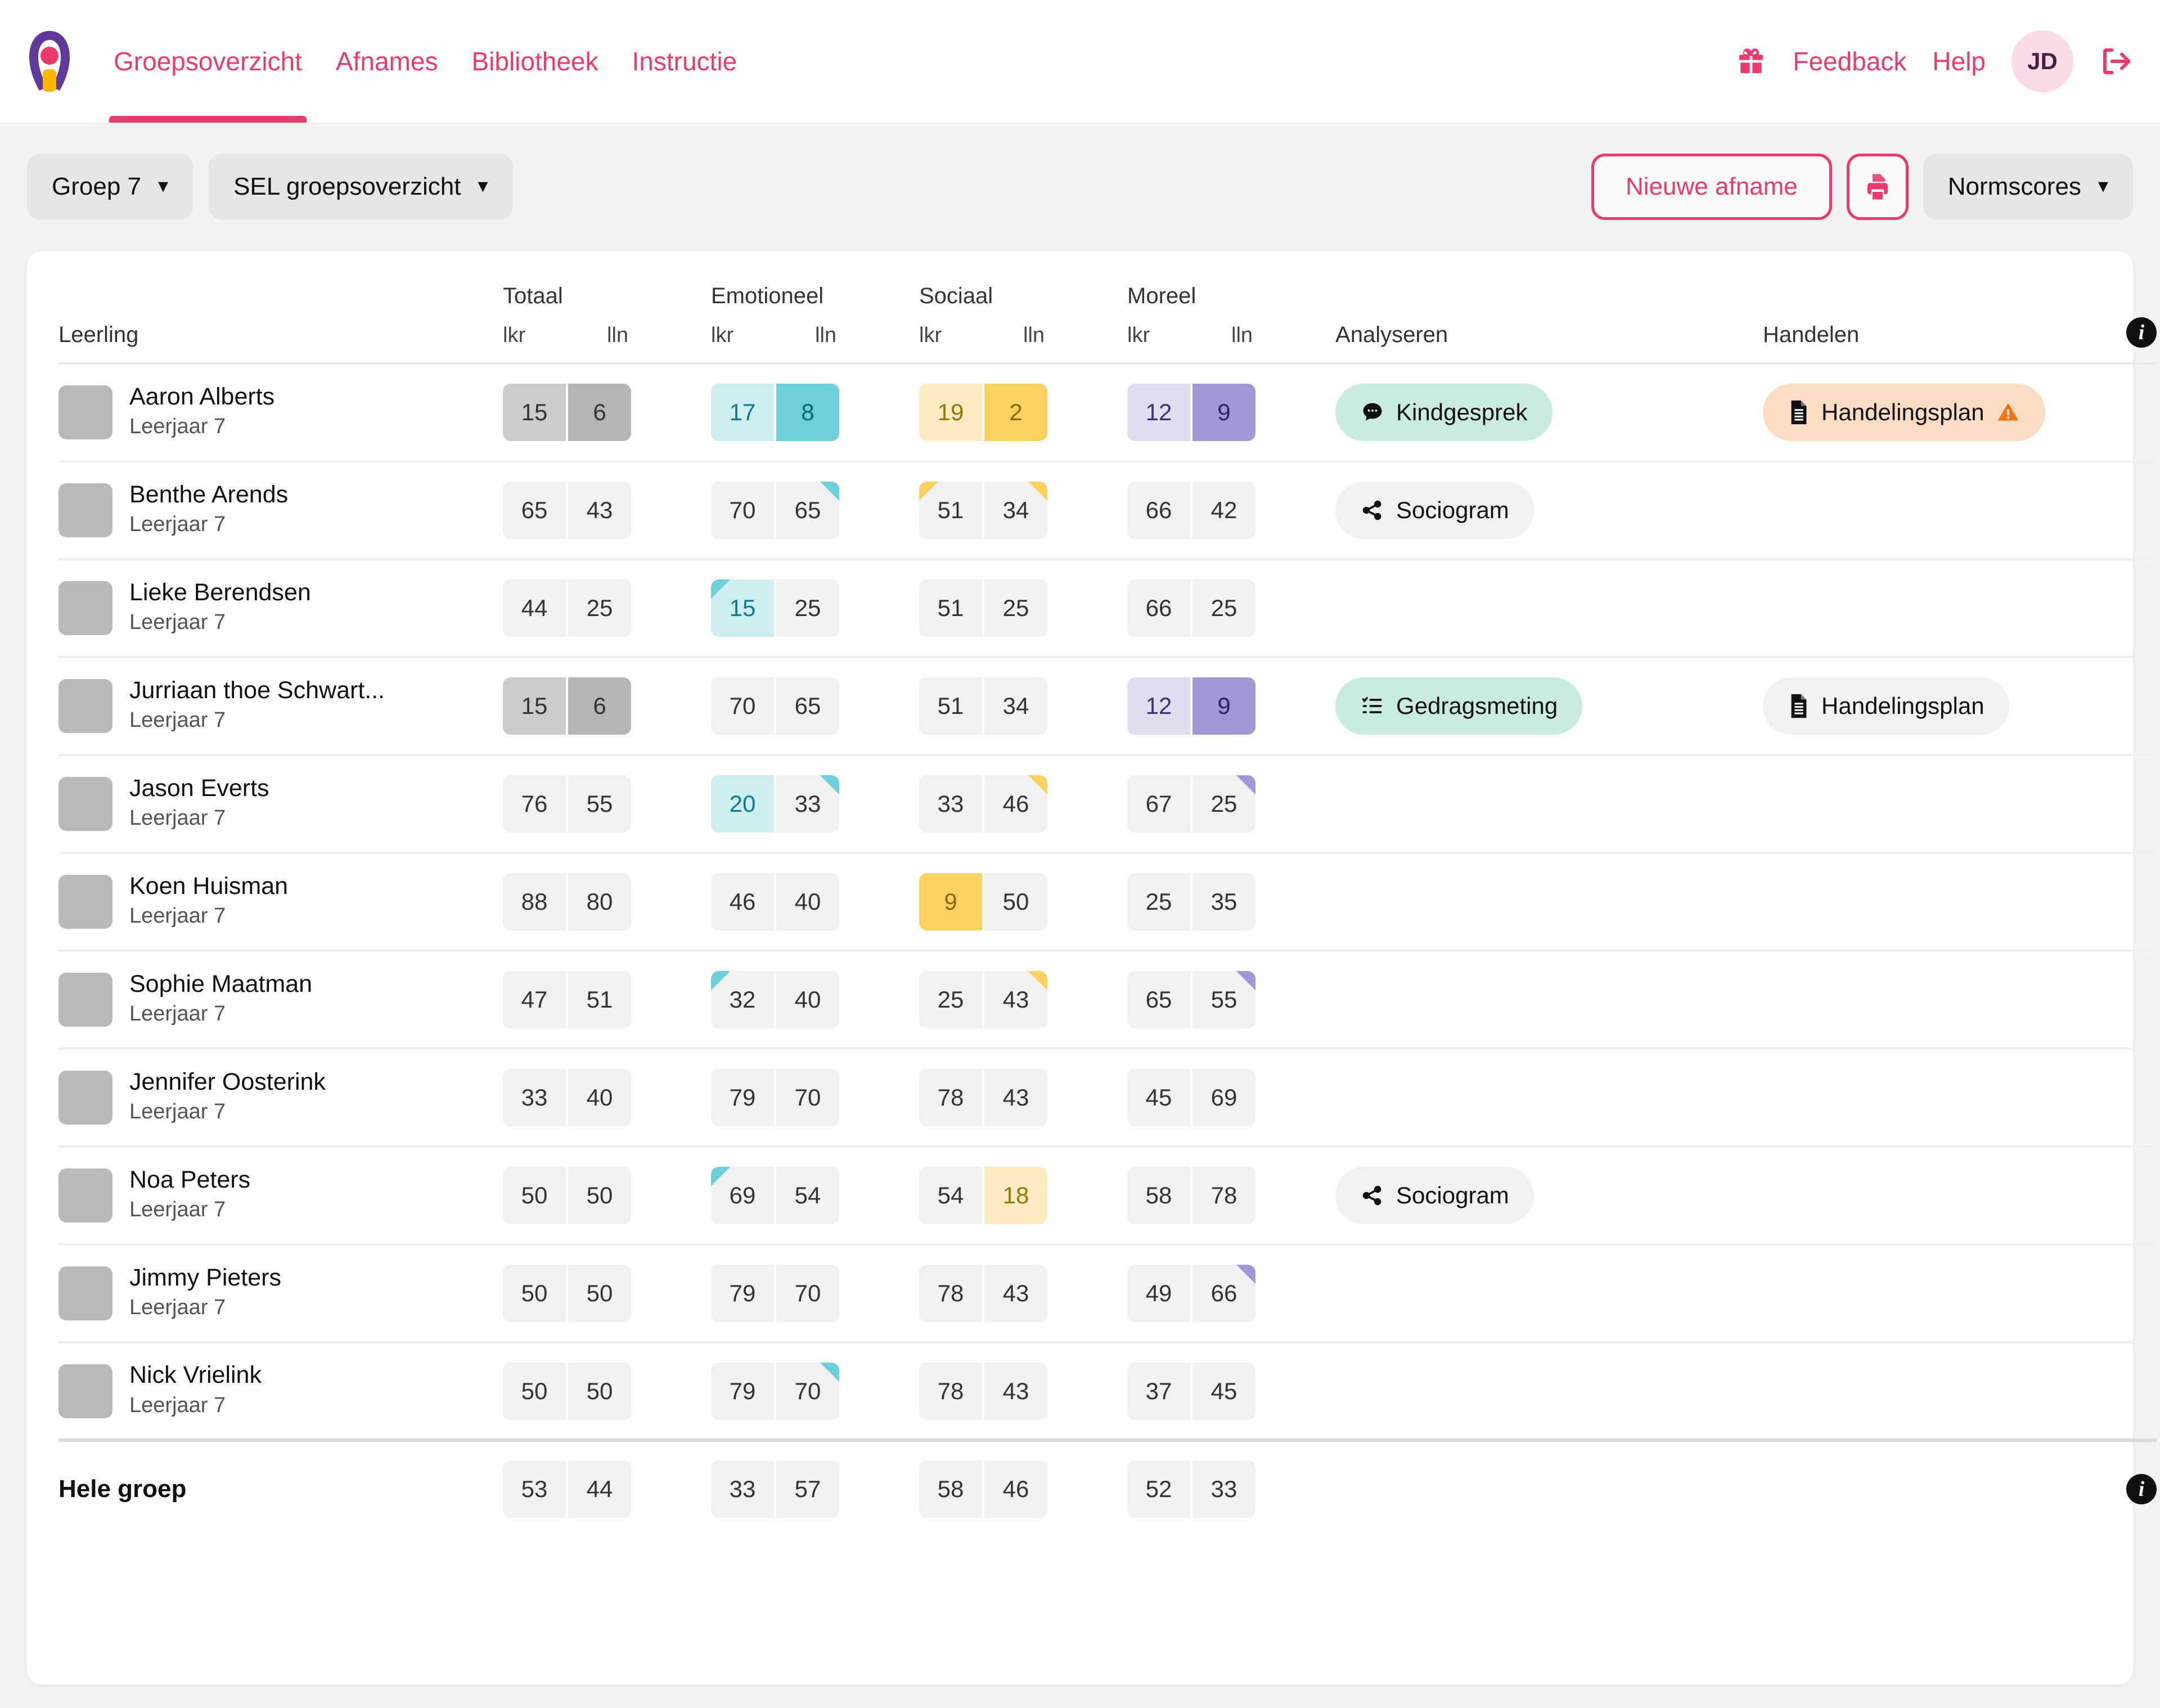  What do you see at coordinates (2042, 61) in the screenshot?
I see `user-avatar: JD` at bounding box center [2042, 61].